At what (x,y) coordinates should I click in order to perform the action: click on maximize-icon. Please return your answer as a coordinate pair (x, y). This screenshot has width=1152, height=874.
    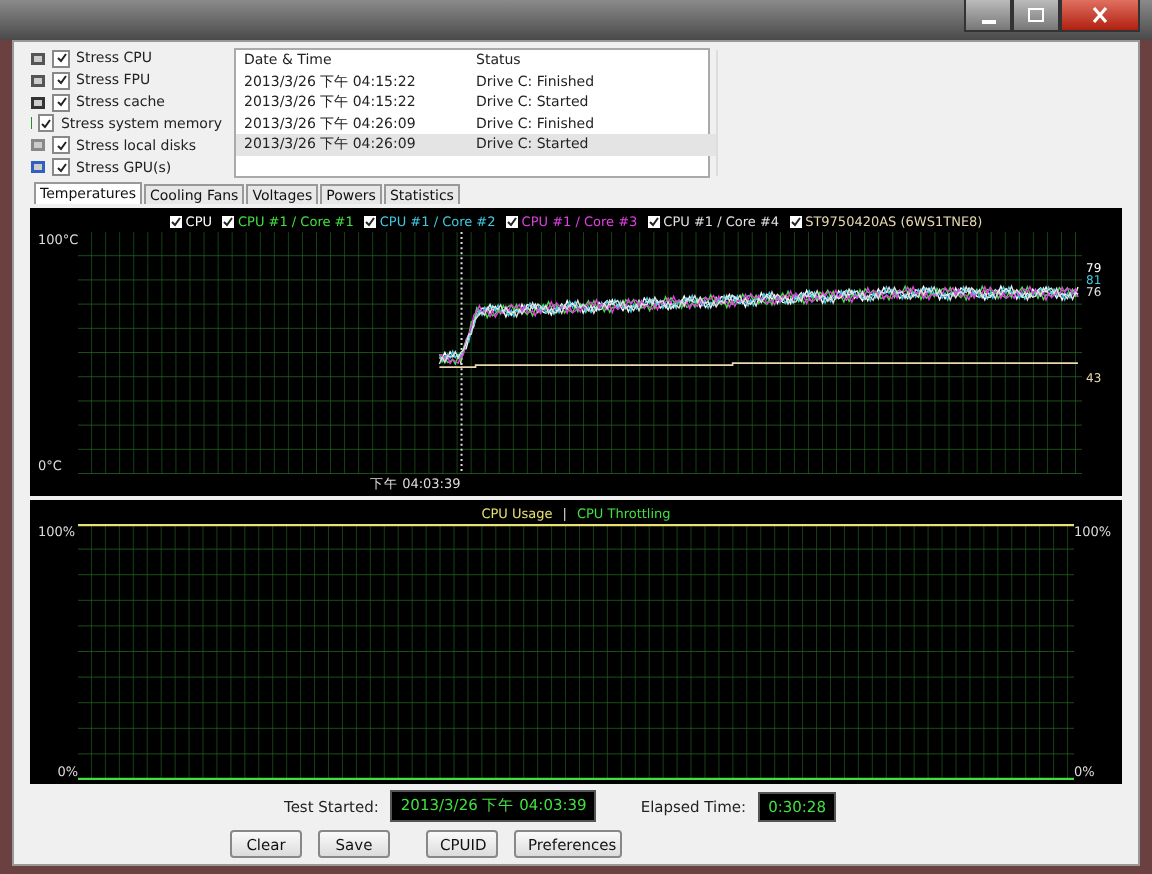
    Looking at the image, I should click on (1036, 15).